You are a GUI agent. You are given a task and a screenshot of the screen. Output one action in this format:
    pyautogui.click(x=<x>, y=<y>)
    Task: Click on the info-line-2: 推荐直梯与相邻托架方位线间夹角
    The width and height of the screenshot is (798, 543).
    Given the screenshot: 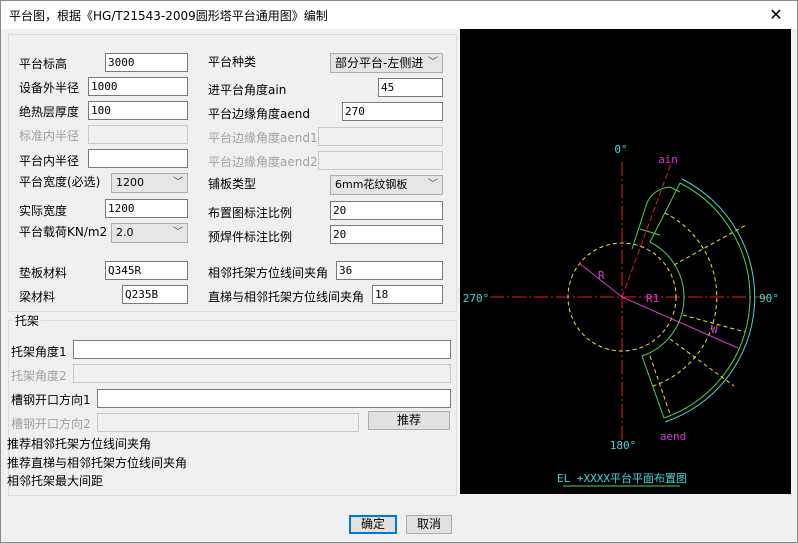 What is the action you would take?
    pyautogui.click(x=97, y=463)
    